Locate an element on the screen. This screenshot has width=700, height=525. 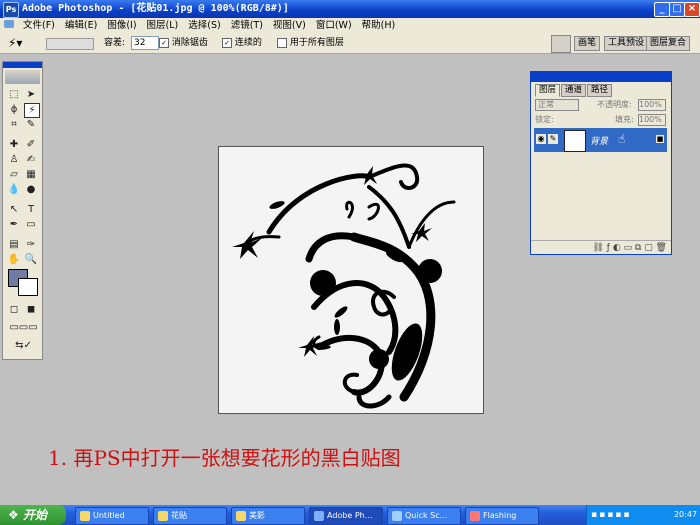
anti-alias-checkbox: ✓ 消除锯齿 is located at coordinates (183, 43).